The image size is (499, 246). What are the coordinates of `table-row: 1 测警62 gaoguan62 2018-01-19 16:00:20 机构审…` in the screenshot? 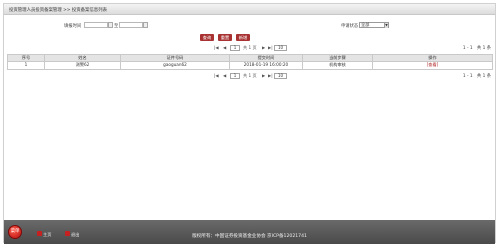 It's located at (250, 66).